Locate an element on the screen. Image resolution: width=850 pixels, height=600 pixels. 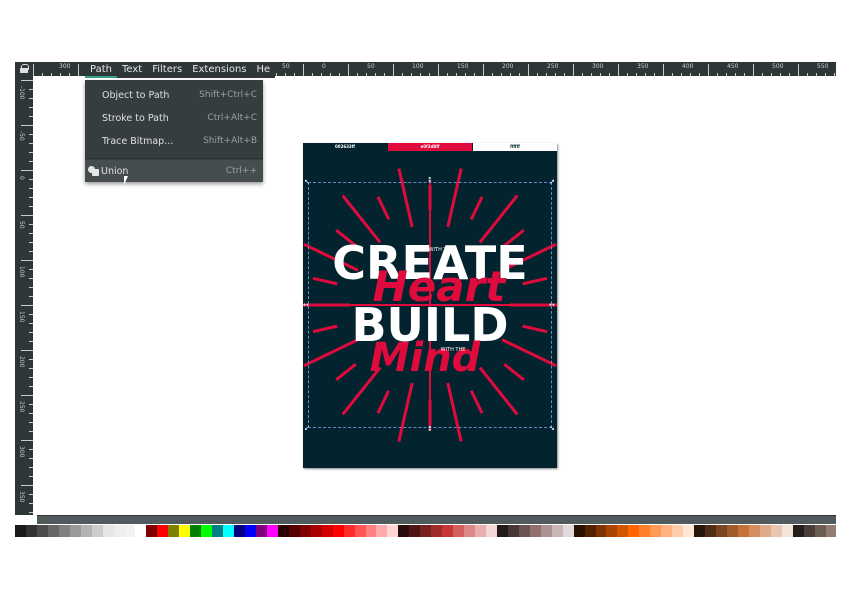
scale-handle-nw: ↖ is located at coordinates (307, 182).